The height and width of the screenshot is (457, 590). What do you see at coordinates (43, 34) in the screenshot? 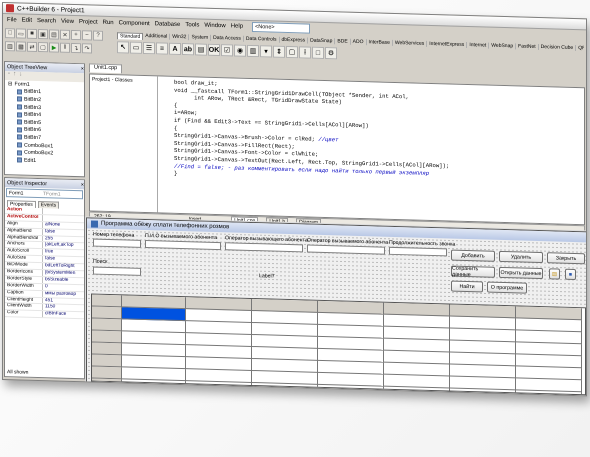
I see `save-all-icon: ▣` at bounding box center [43, 34].